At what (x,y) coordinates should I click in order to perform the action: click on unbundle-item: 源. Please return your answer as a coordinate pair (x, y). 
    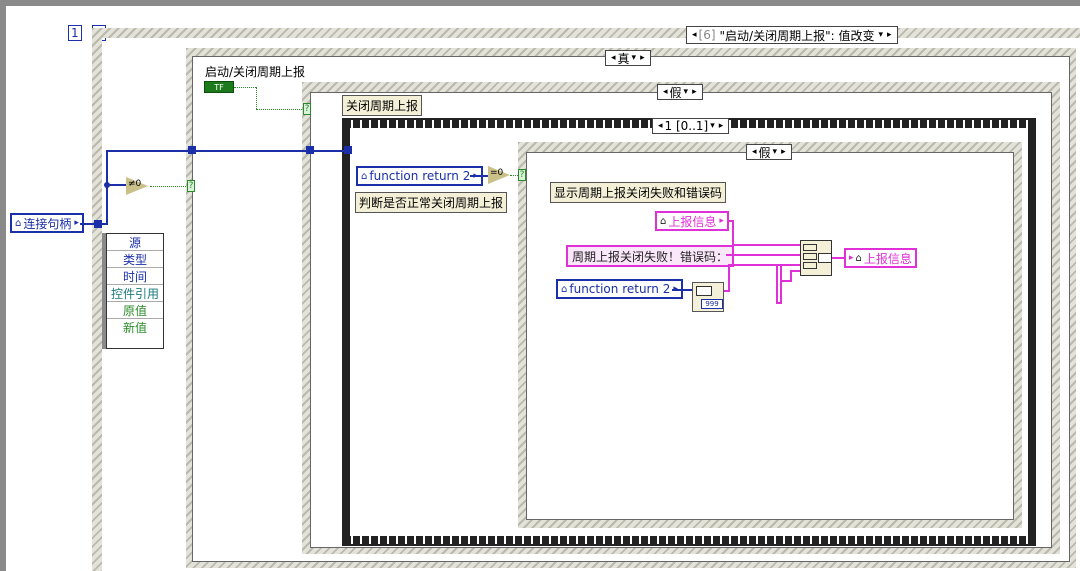
    Looking at the image, I should click on (135, 242).